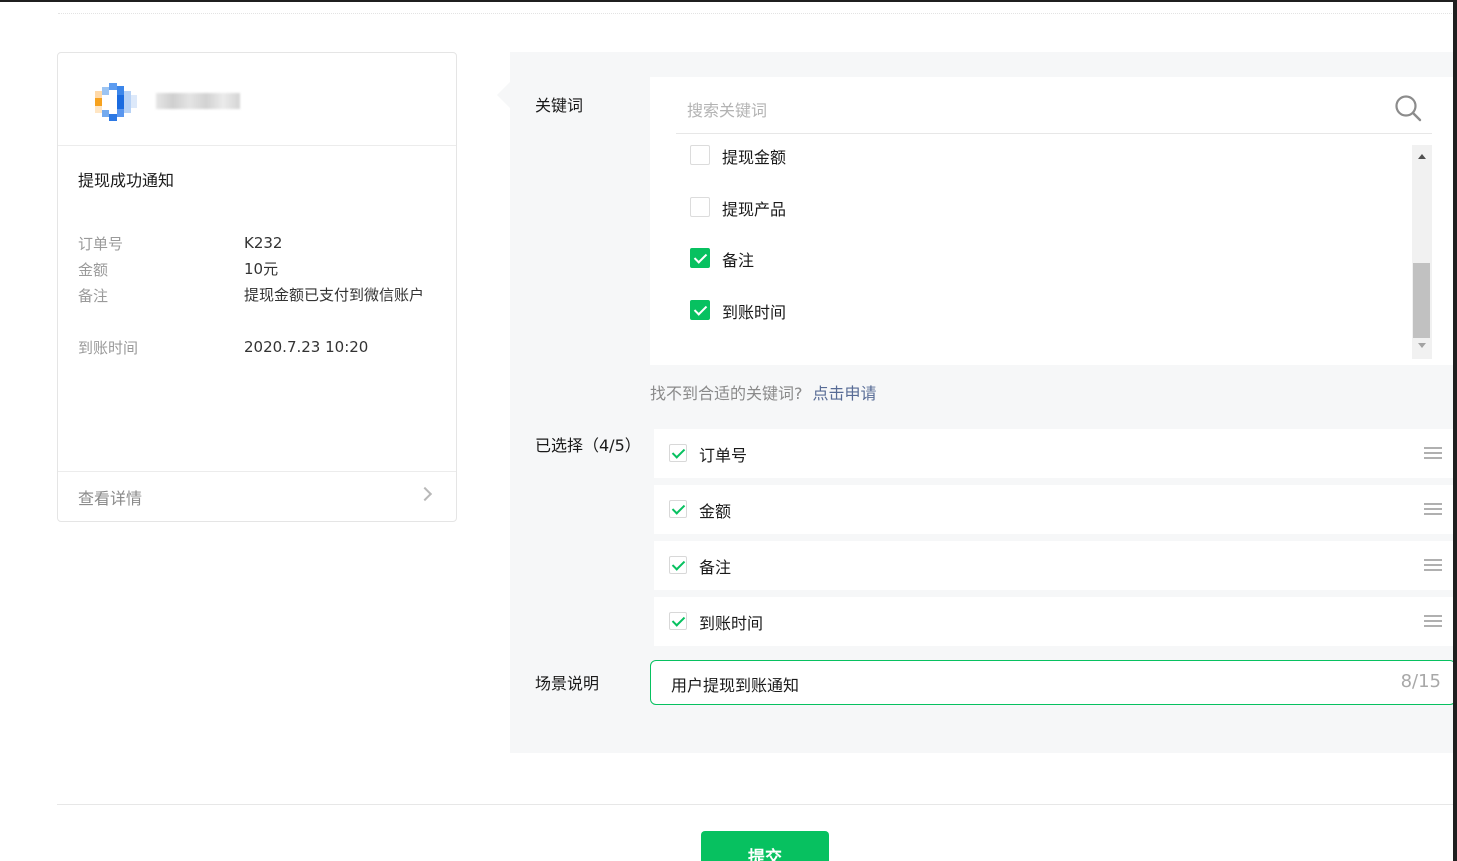 This screenshot has height=861, width=1457. I want to click on keyword-option-label: 备注, so click(738, 260).